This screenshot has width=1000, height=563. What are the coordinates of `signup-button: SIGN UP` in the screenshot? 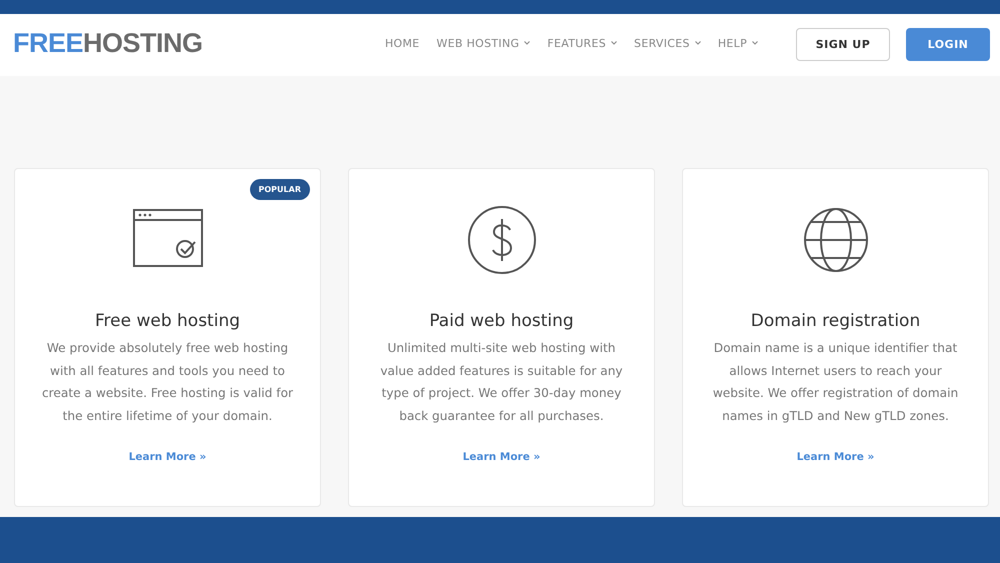 It's located at (843, 44).